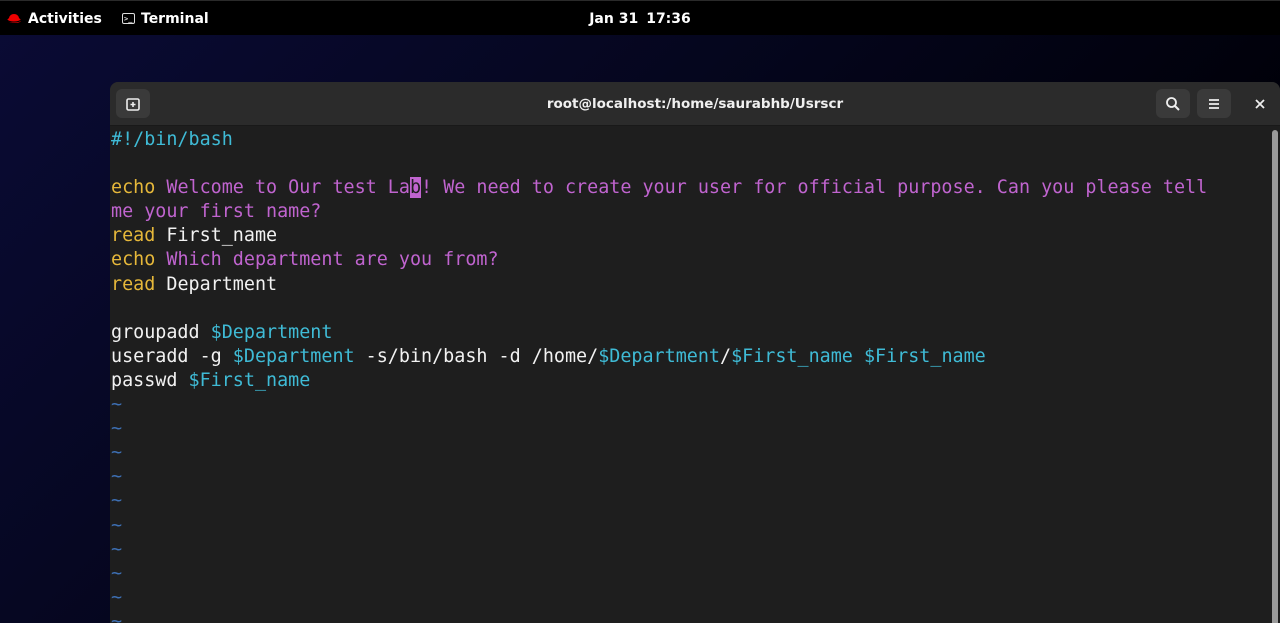 The width and height of the screenshot is (1280, 623). I want to click on search-icon, so click(1173, 103).